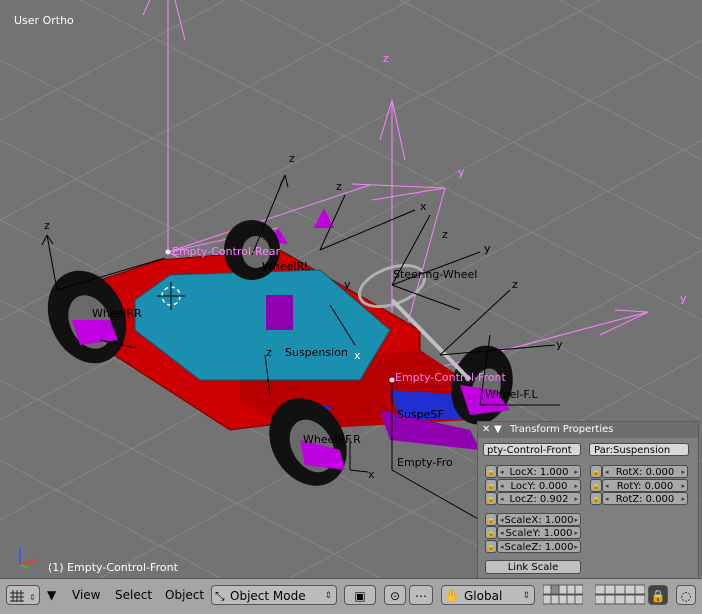 Image resolution: width=702 pixels, height=614 pixels. I want to click on loc-z-field: ◂ LocZ: 0.902 ▸, so click(539, 498).